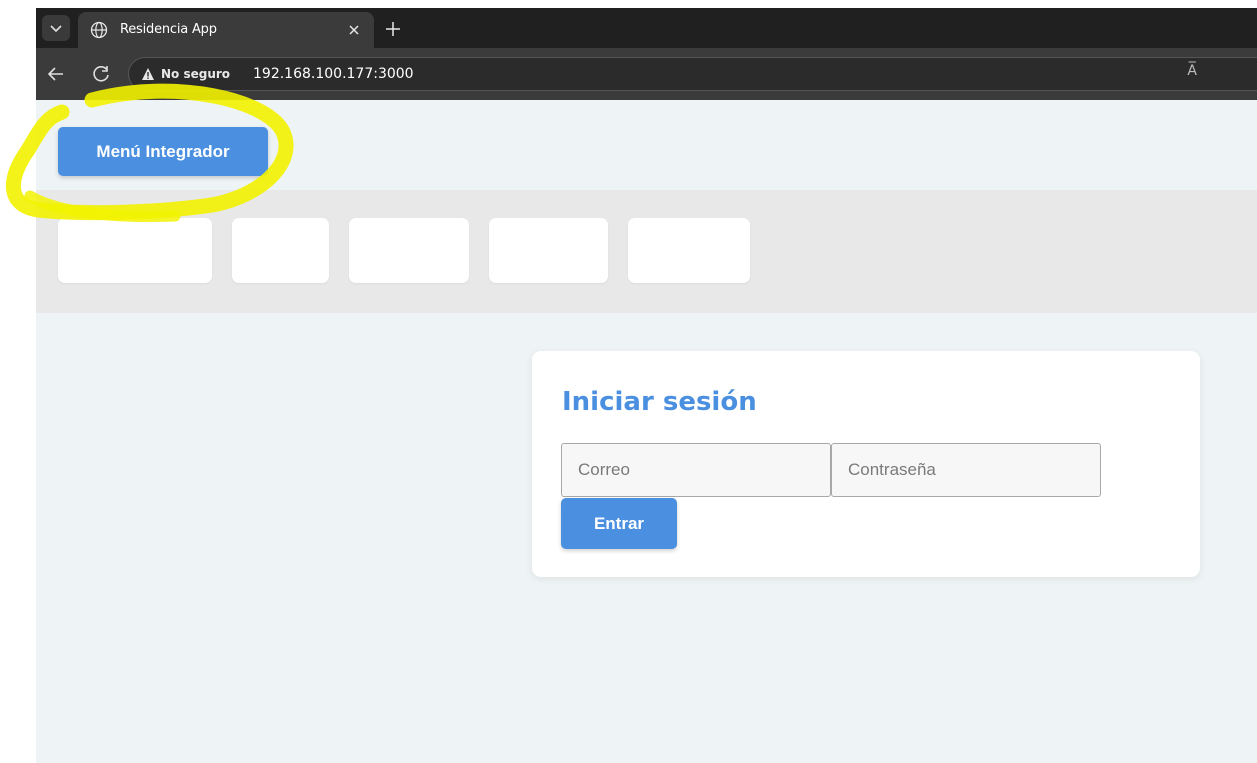 This screenshot has height=763, width=1257. Describe the element at coordinates (696, 470) in the screenshot. I see `email-field` at that location.